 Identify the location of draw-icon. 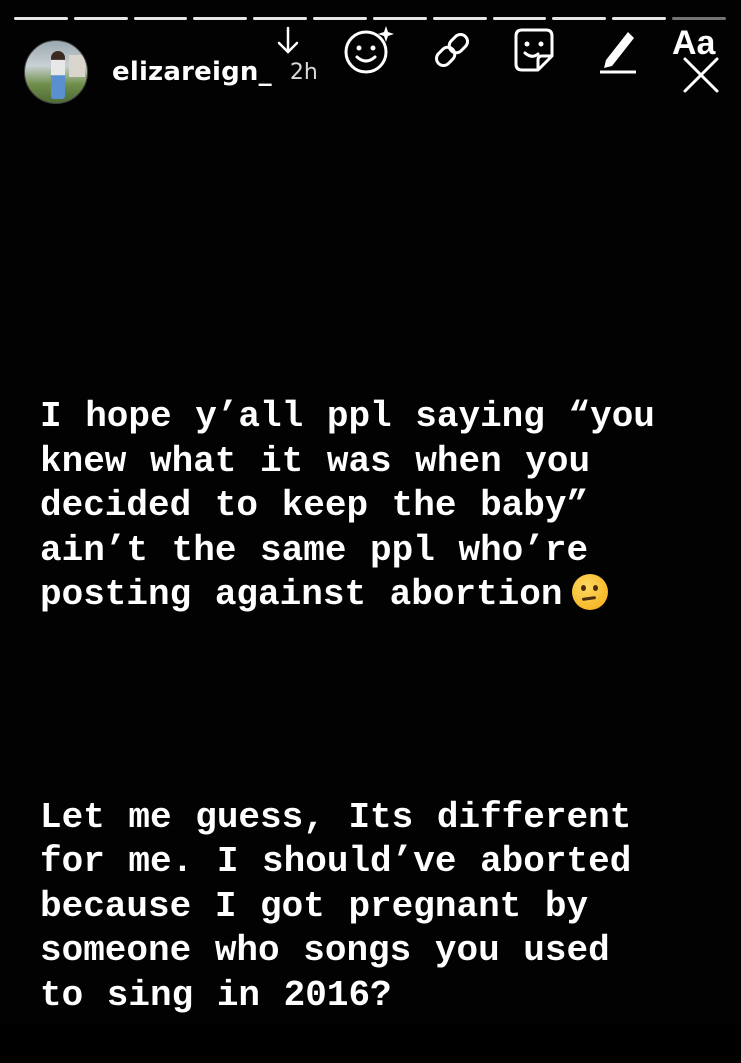
(618, 50).